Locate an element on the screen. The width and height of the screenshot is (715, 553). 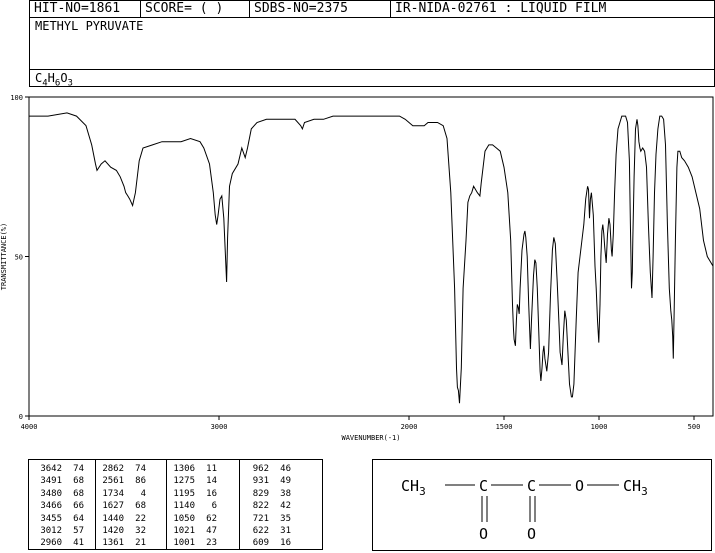
peak-wavenumber: 2561 is located at coordinates (113, 481).